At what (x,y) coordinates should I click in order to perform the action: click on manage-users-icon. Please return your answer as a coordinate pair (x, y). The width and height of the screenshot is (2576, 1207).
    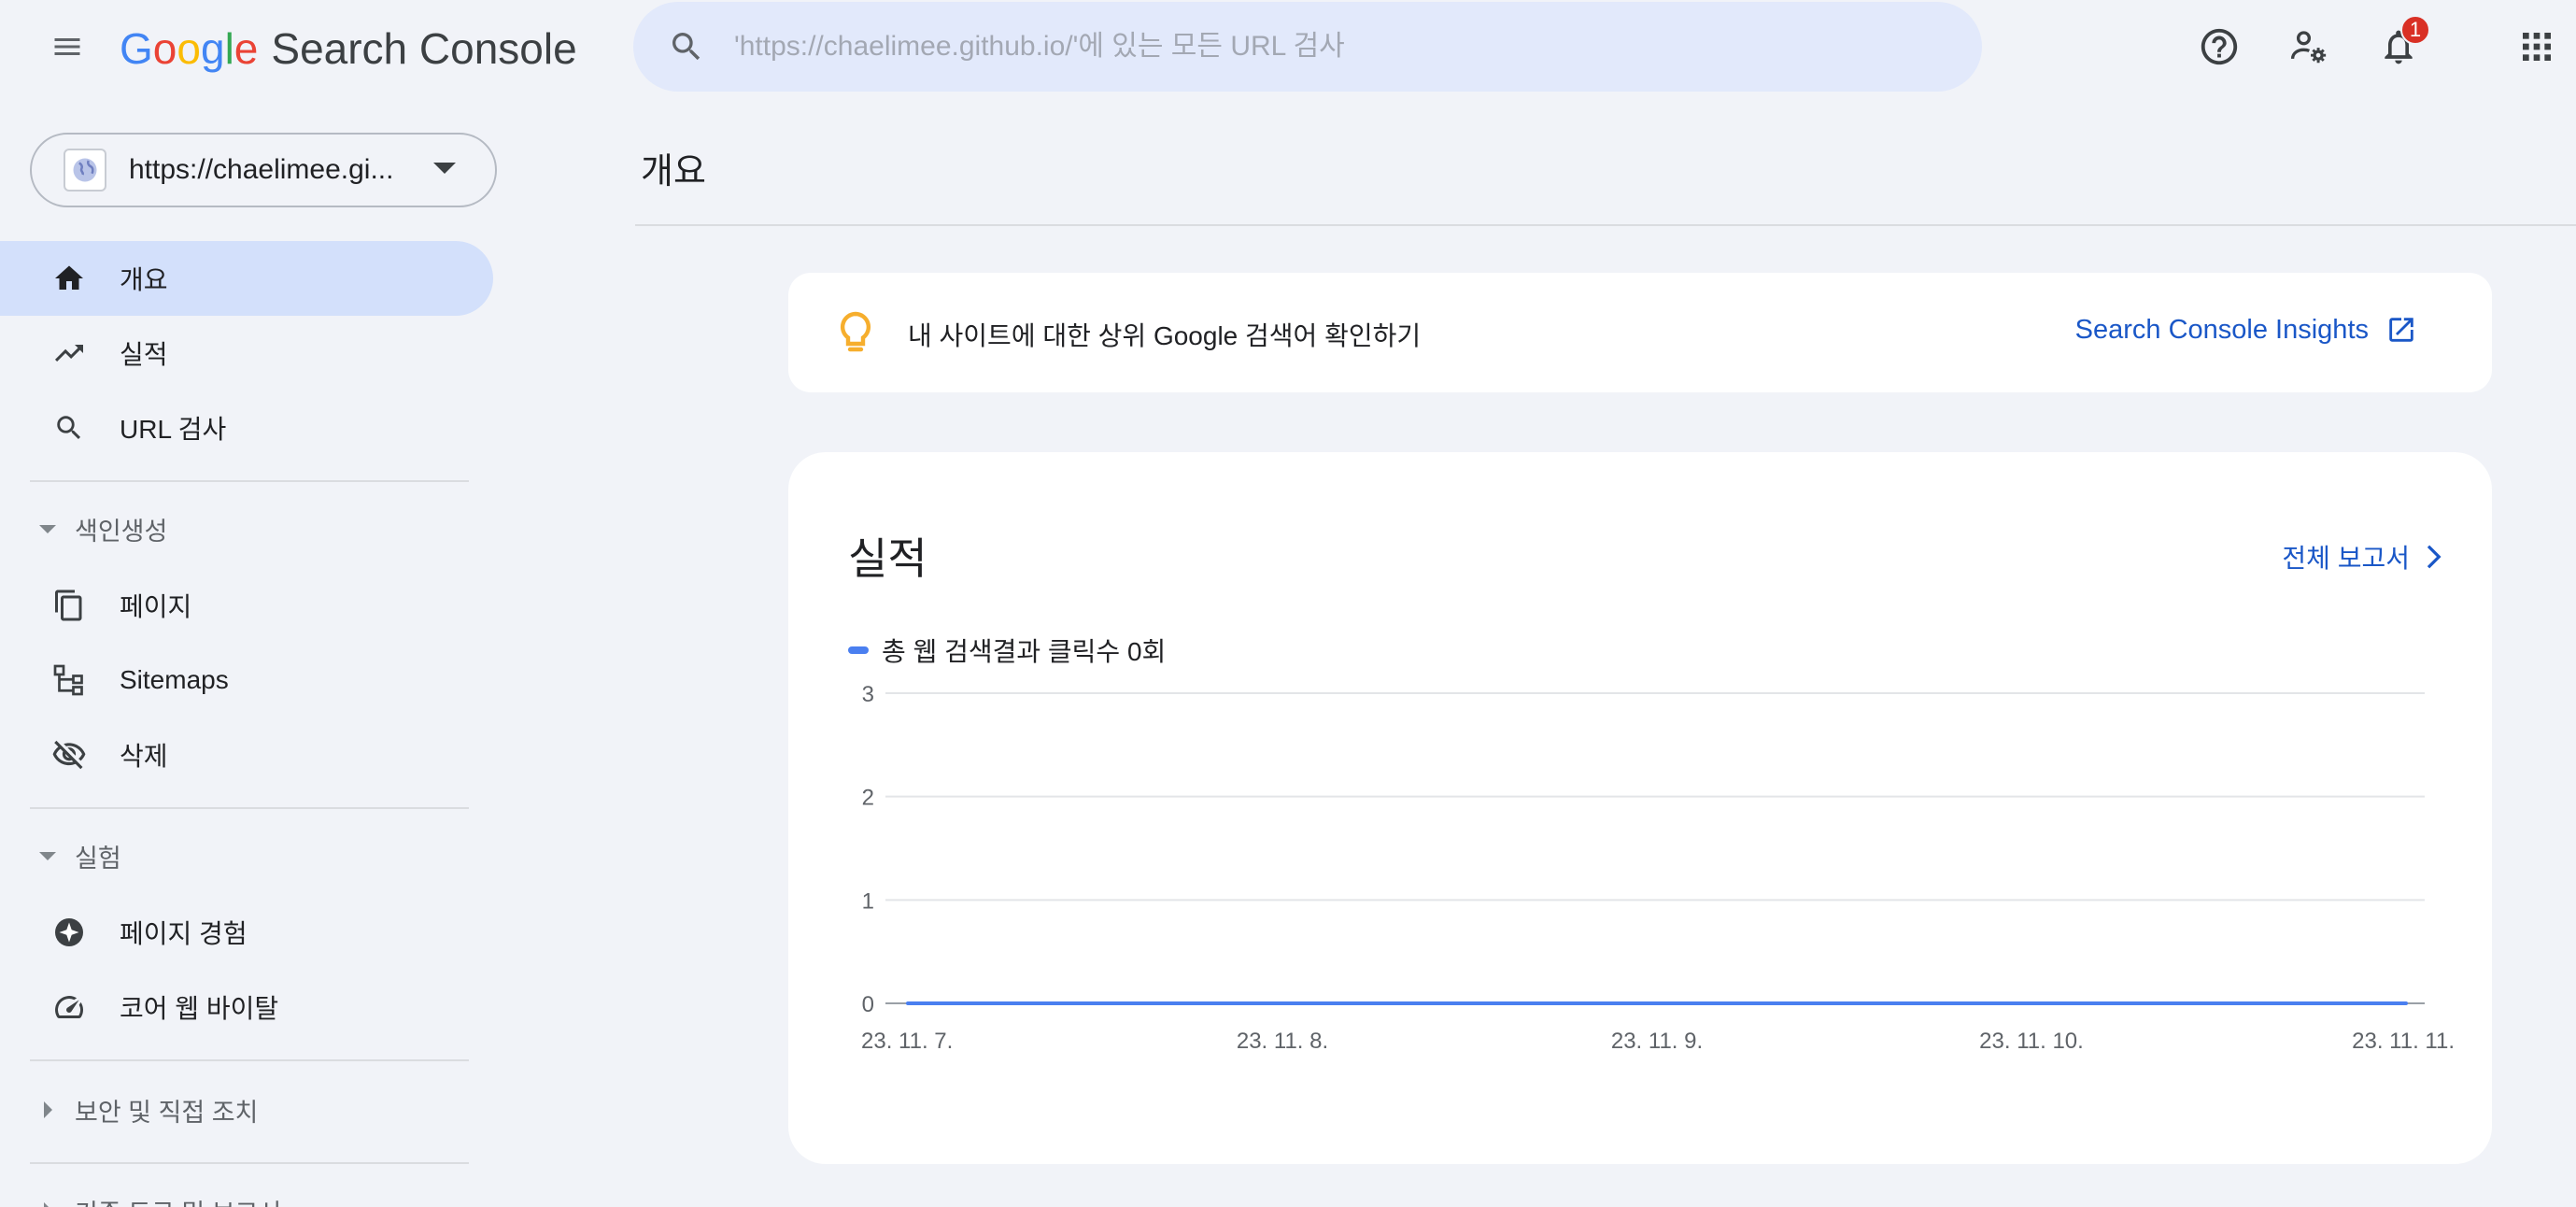
    Looking at the image, I should click on (2308, 47).